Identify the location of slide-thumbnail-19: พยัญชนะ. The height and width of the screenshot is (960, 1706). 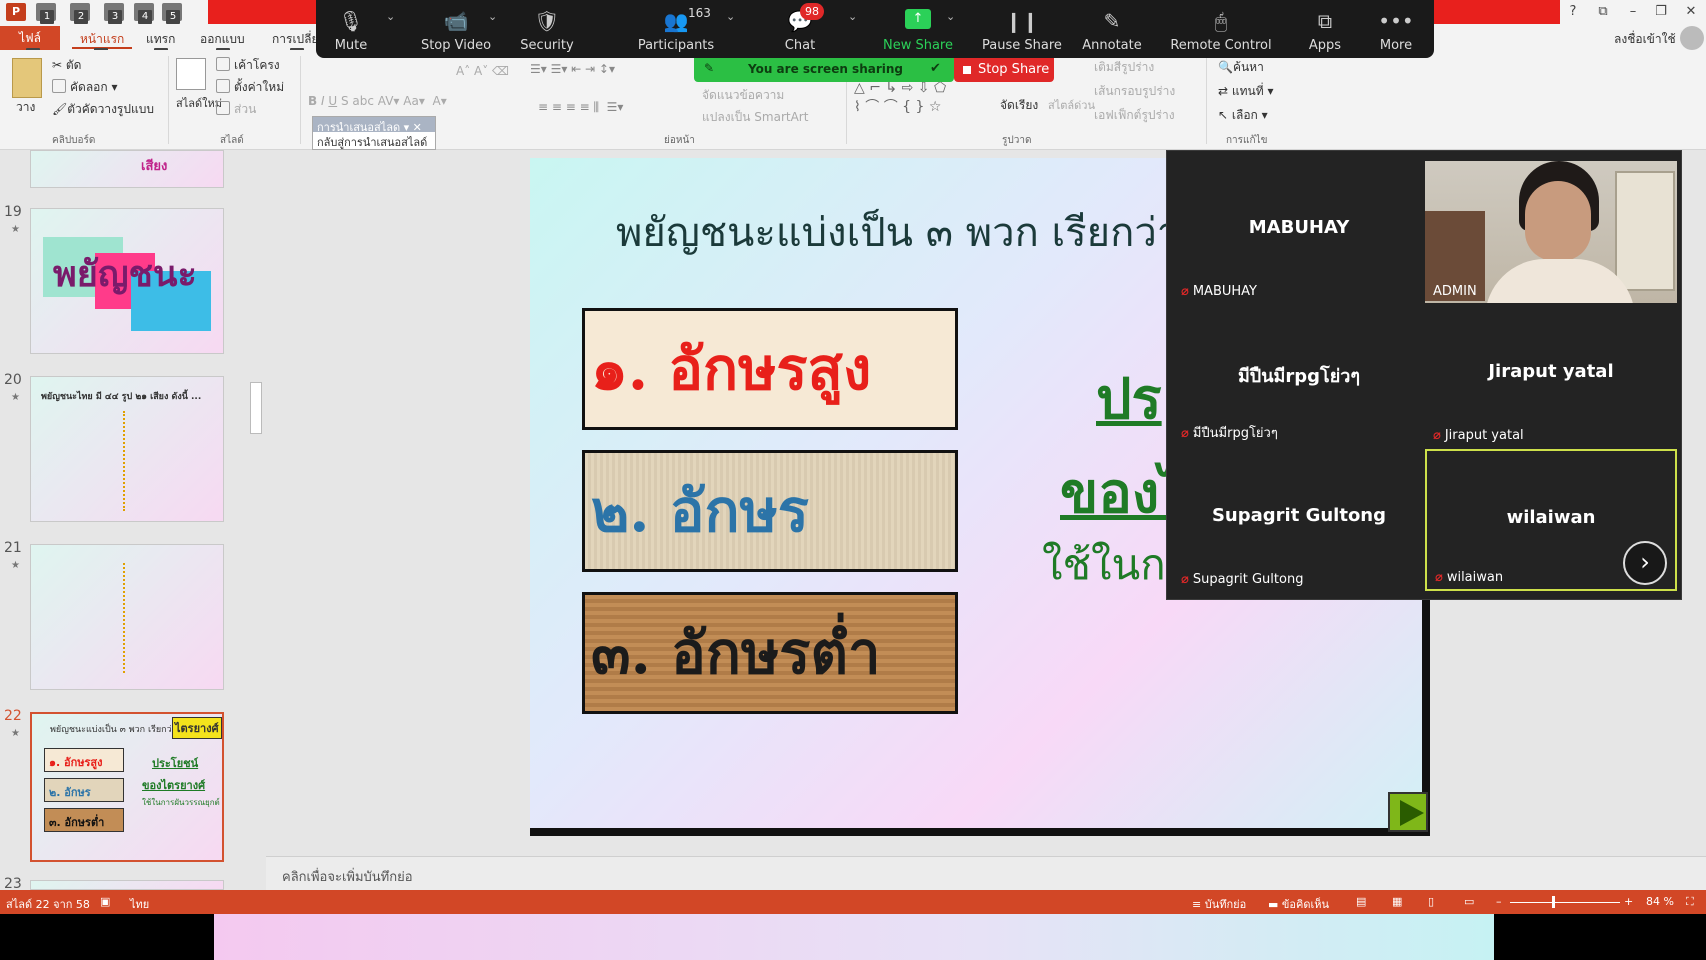
(127, 281).